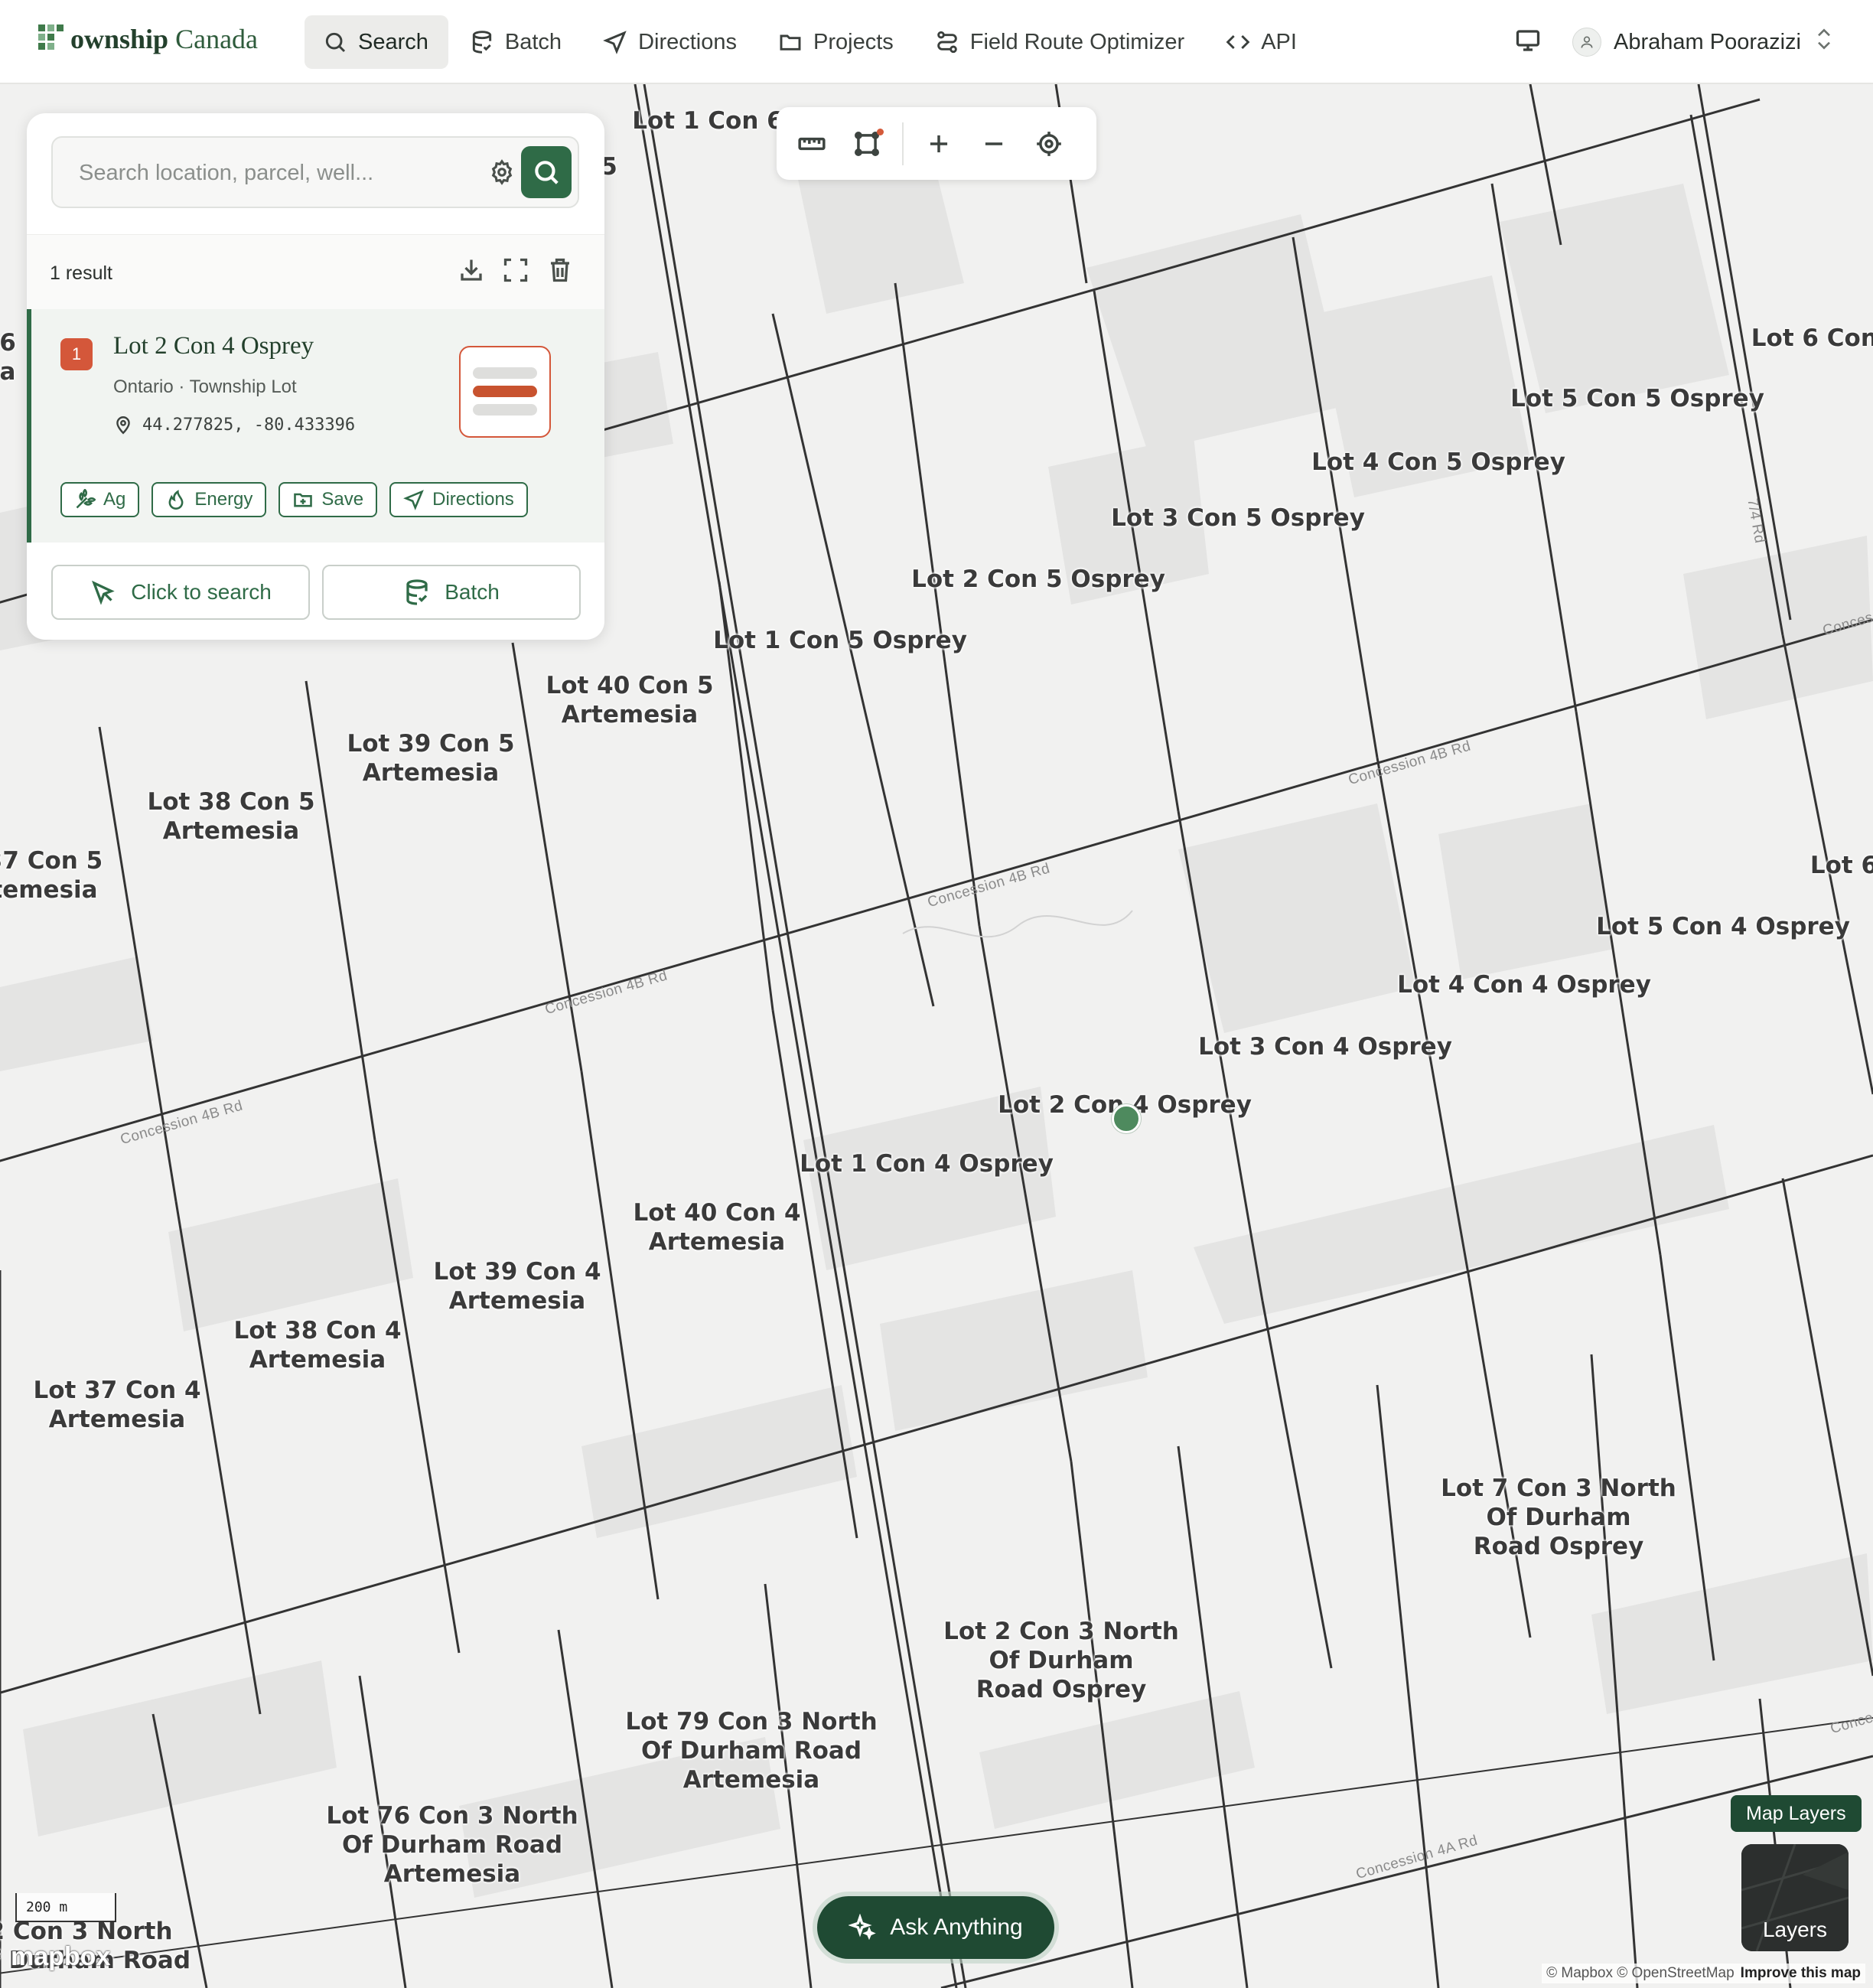  What do you see at coordinates (1238, 42) in the screenshot?
I see `code-icon` at bounding box center [1238, 42].